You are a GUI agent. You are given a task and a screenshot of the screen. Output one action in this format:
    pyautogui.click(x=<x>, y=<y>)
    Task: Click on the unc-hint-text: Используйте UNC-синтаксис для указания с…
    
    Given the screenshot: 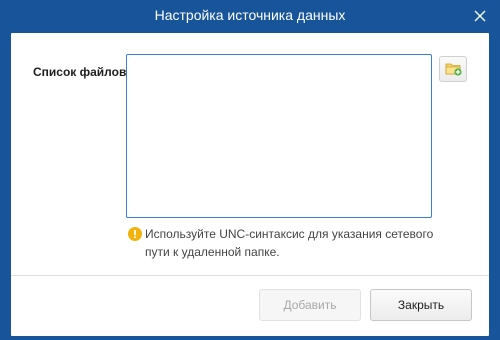 What is the action you would take?
    pyautogui.click(x=295, y=243)
    